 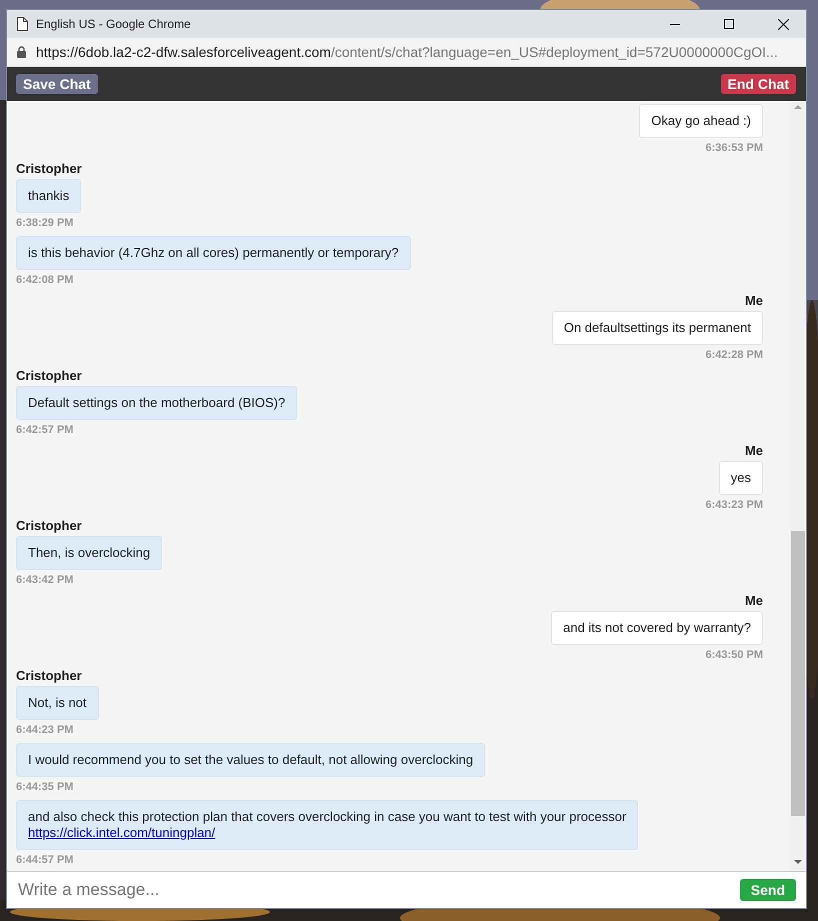 What do you see at coordinates (89, 553) in the screenshot?
I see `message-bubble: Then, is overclocking` at bounding box center [89, 553].